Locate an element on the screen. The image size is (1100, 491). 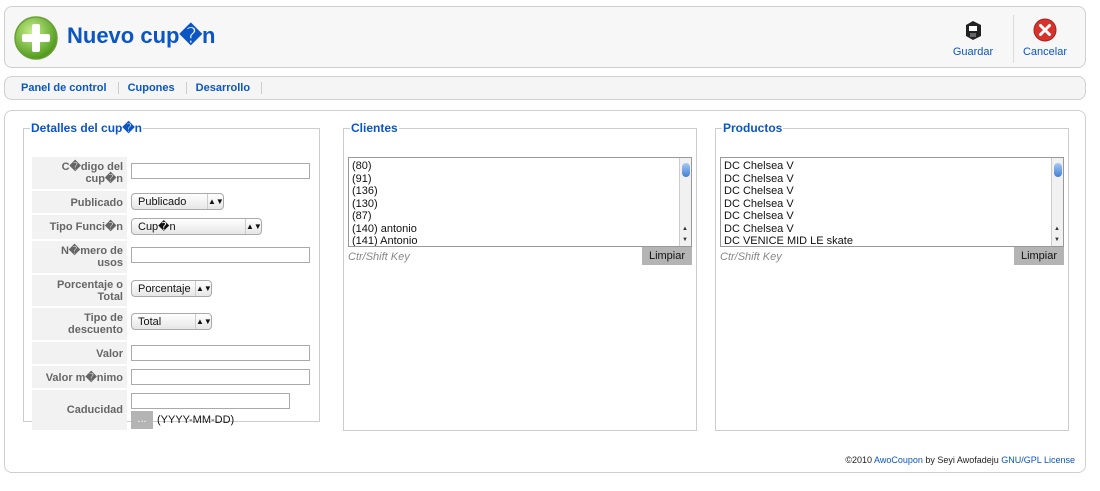
clients-clear-button: Limpiar is located at coordinates (667, 256).